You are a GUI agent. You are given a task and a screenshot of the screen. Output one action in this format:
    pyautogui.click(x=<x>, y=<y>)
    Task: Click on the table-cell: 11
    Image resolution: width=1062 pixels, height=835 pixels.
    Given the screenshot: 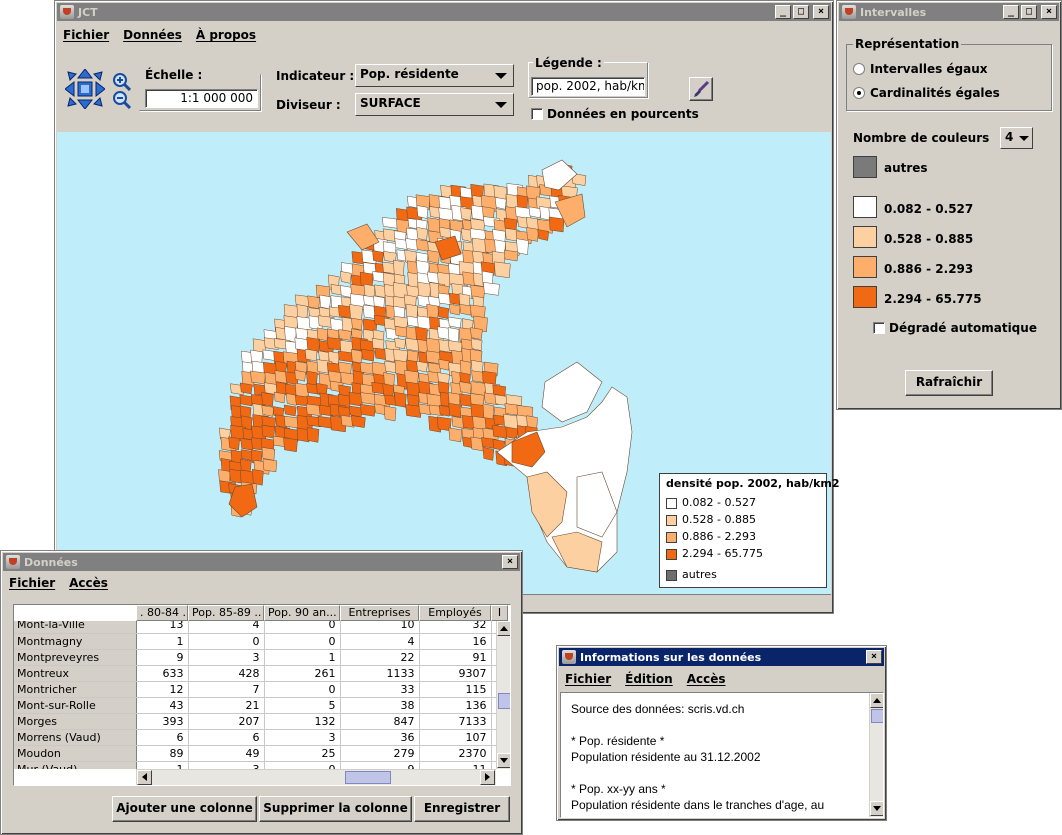 What is the action you would take?
    pyautogui.click(x=455, y=765)
    